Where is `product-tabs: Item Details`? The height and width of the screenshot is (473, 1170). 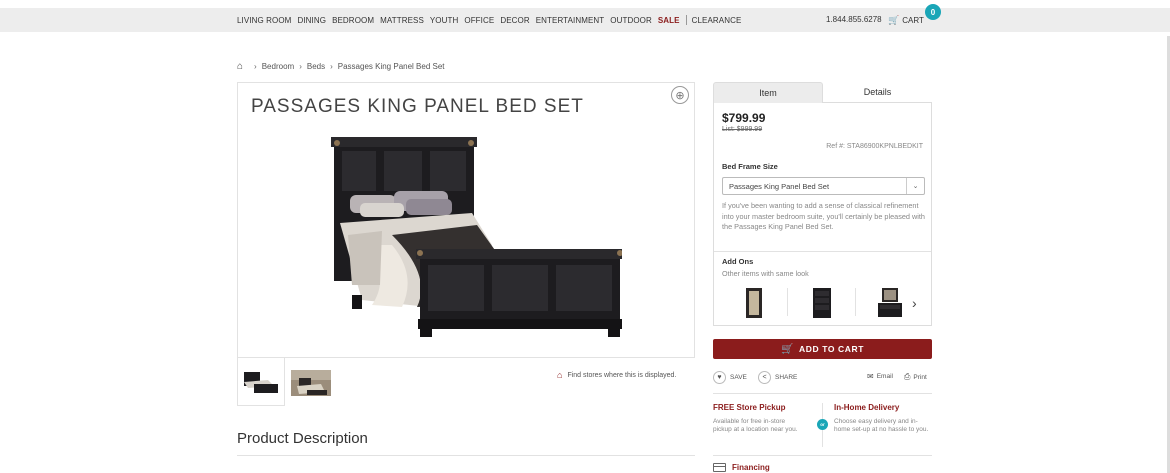 product-tabs: Item Details is located at coordinates (822, 92).